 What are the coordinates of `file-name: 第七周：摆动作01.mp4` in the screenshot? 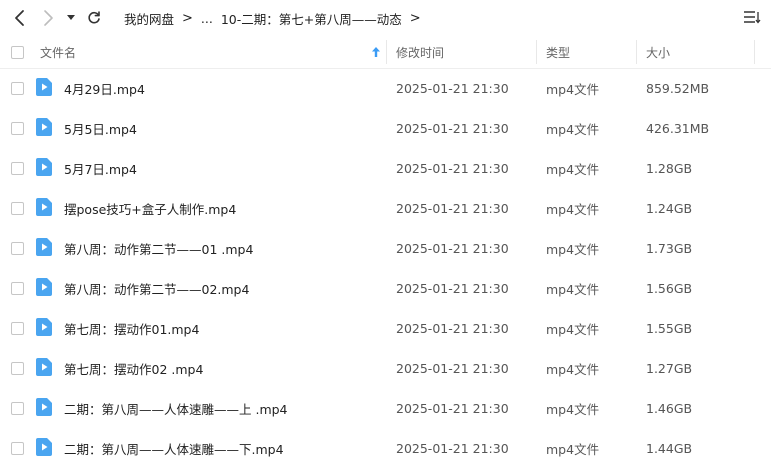 It's located at (131, 328).